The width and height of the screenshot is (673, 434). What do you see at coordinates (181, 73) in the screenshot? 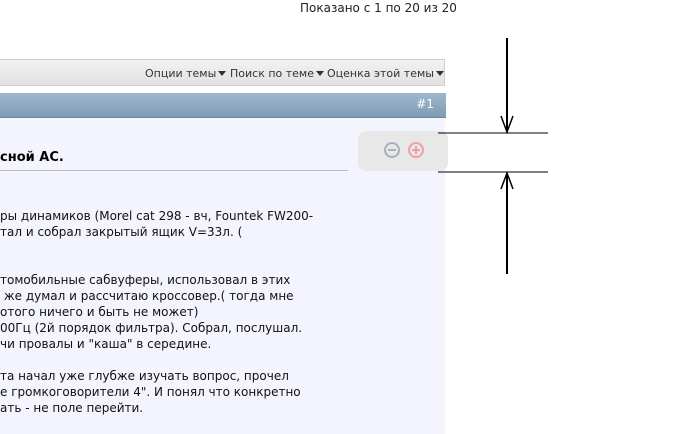
I see `thread-options-label: Опции темы` at bounding box center [181, 73].